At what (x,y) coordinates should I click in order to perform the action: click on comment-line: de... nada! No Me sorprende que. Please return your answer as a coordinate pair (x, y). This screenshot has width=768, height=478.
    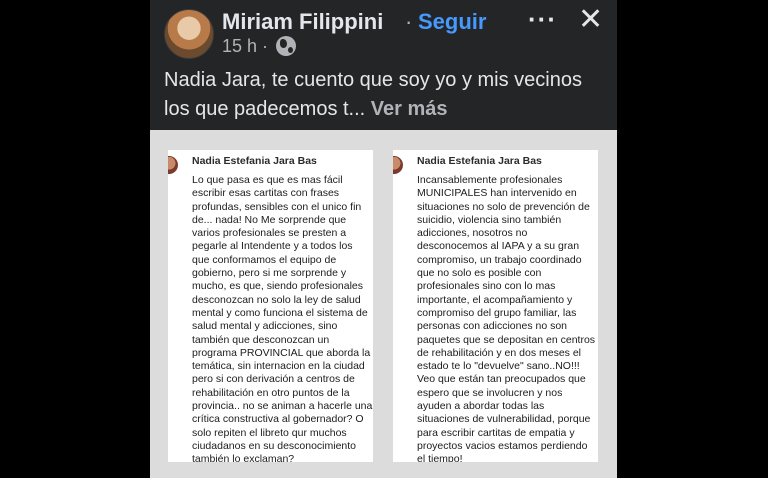
    Looking at the image, I should click on (269, 219).